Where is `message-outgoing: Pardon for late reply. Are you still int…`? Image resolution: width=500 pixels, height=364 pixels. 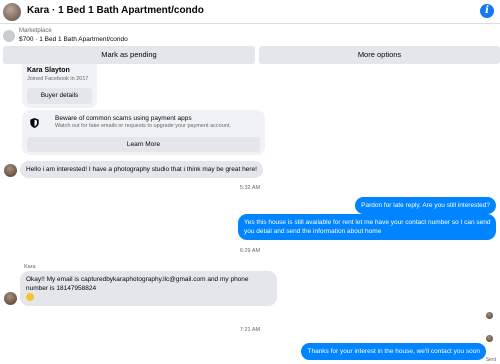 message-outgoing: Pardon for late reply. Are you still int… is located at coordinates (425, 205).